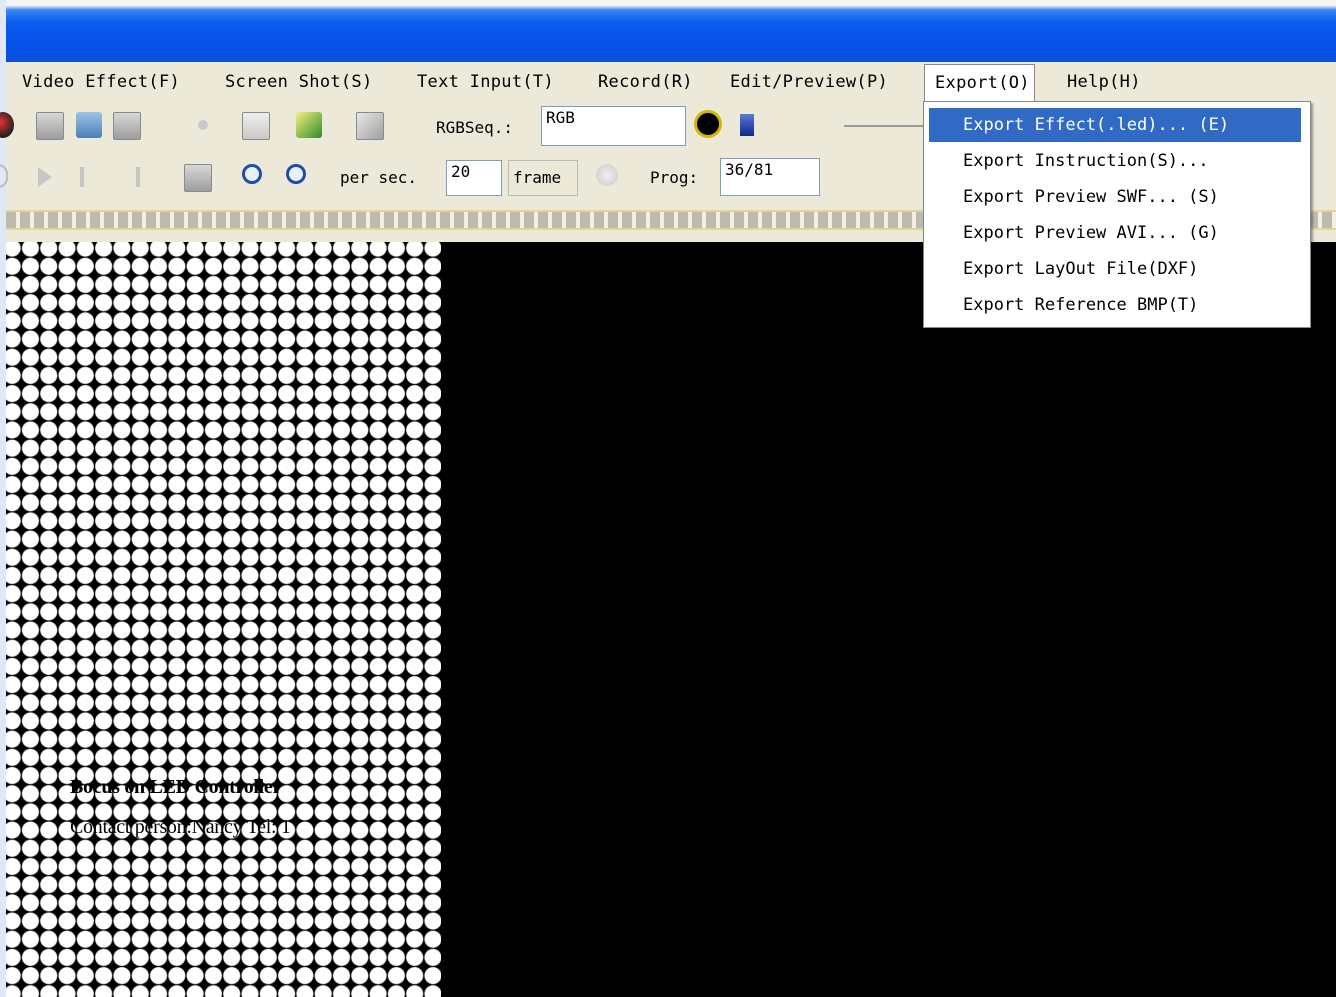  What do you see at coordinates (203, 125) in the screenshot?
I see `dot-icon` at bounding box center [203, 125].